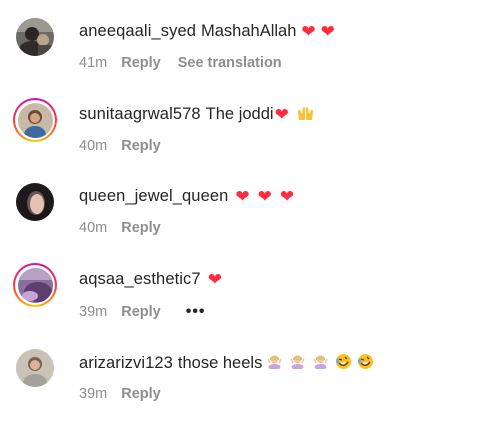 The width and height of the screenshot is (494, 421). What do you see at coordinates (137, 31) in the screenshot?
I see `username: aneeqaali_syed` at bounding box center [137, 31].